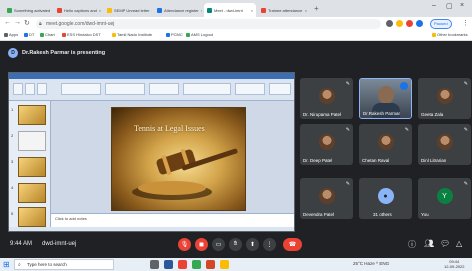 The width and height of the screenshot is (472, 271). What do you see at coordinates (28, 10) in the screenshot?
I see `browser-tab-1: Something activated ×` at bounding box center [28, 10].